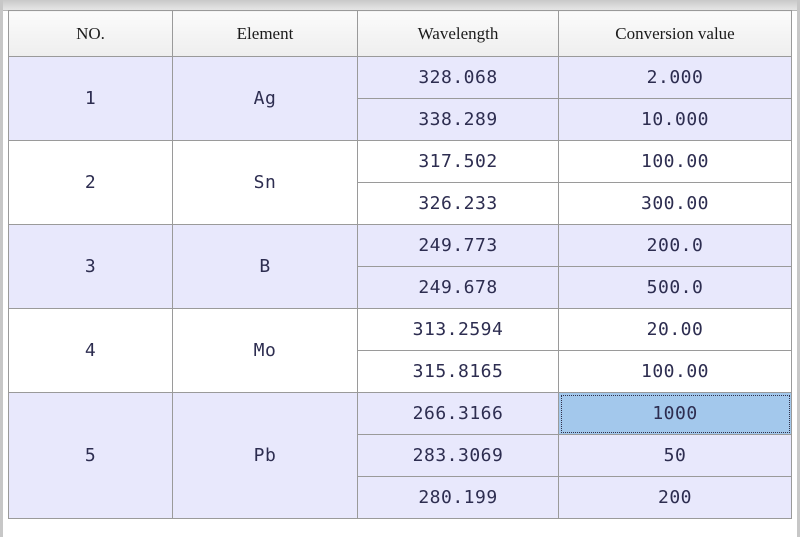 This screenshot has height=537, width=800. I want to click on cell-wavelength: 313.2594, so click(458, 329).